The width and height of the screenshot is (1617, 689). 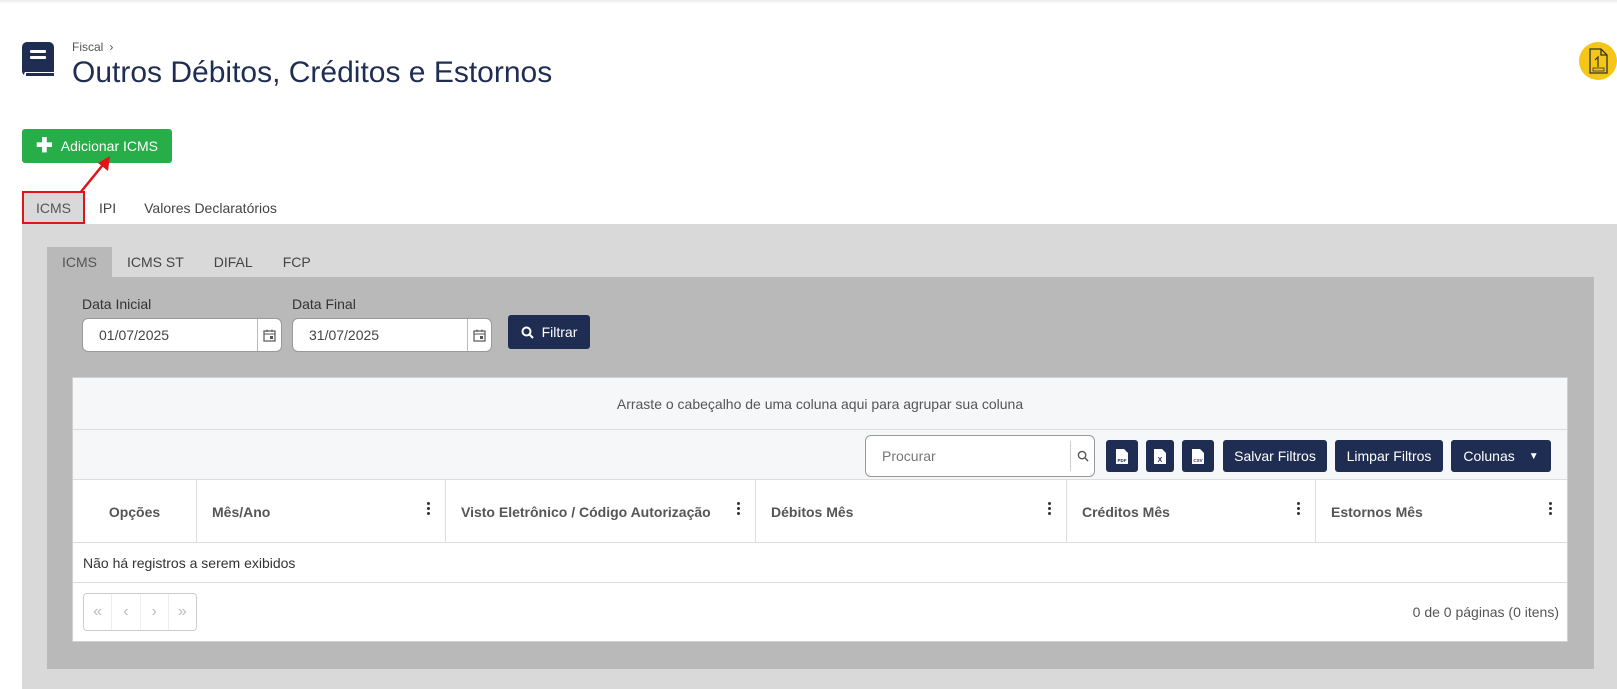 I want to click on search-placeholder: Procurar, so click(x=909, y=456).